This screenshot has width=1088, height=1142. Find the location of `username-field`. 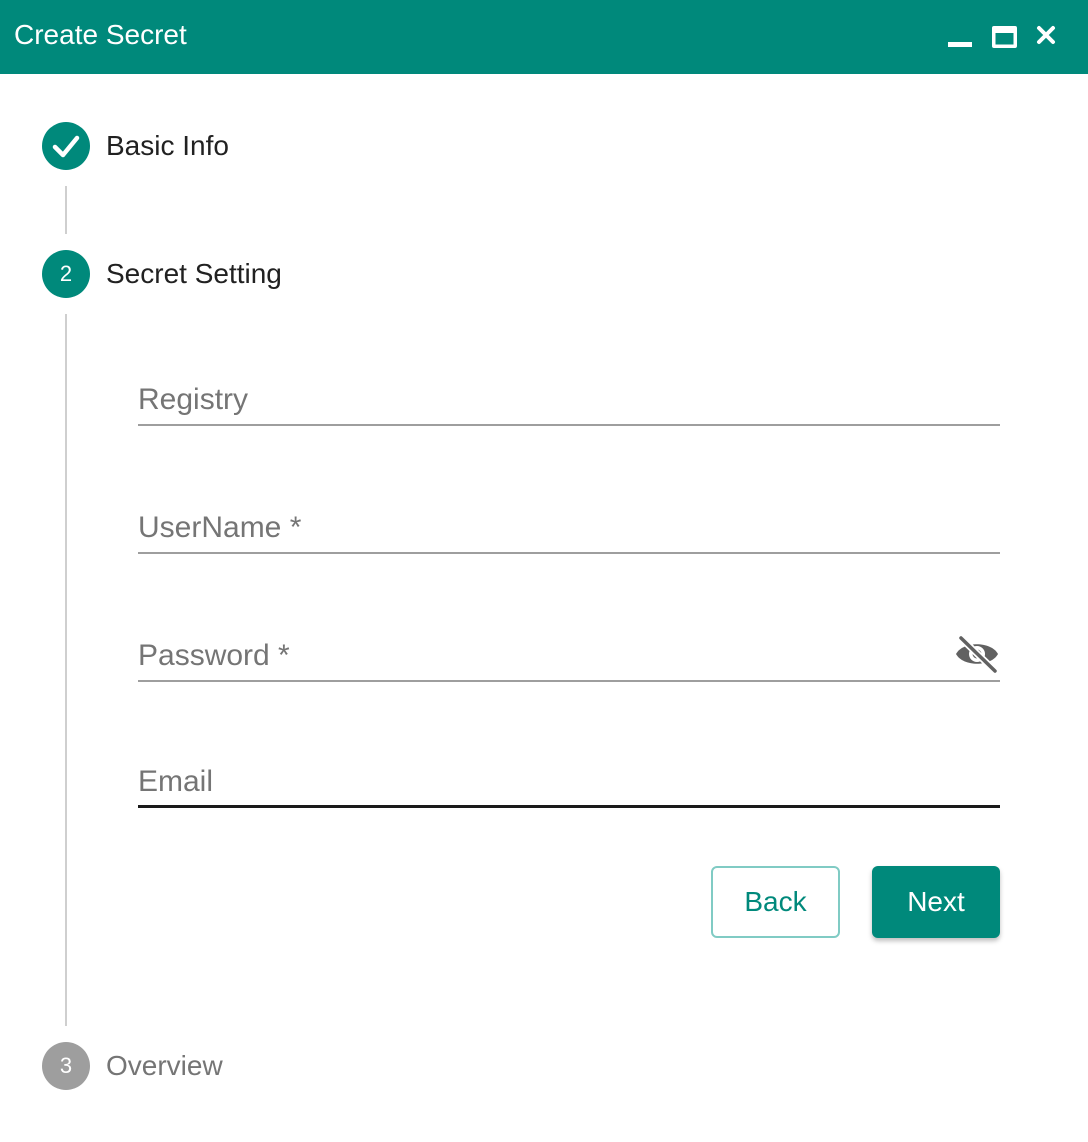

username-field is located at coordinates (569, 524).